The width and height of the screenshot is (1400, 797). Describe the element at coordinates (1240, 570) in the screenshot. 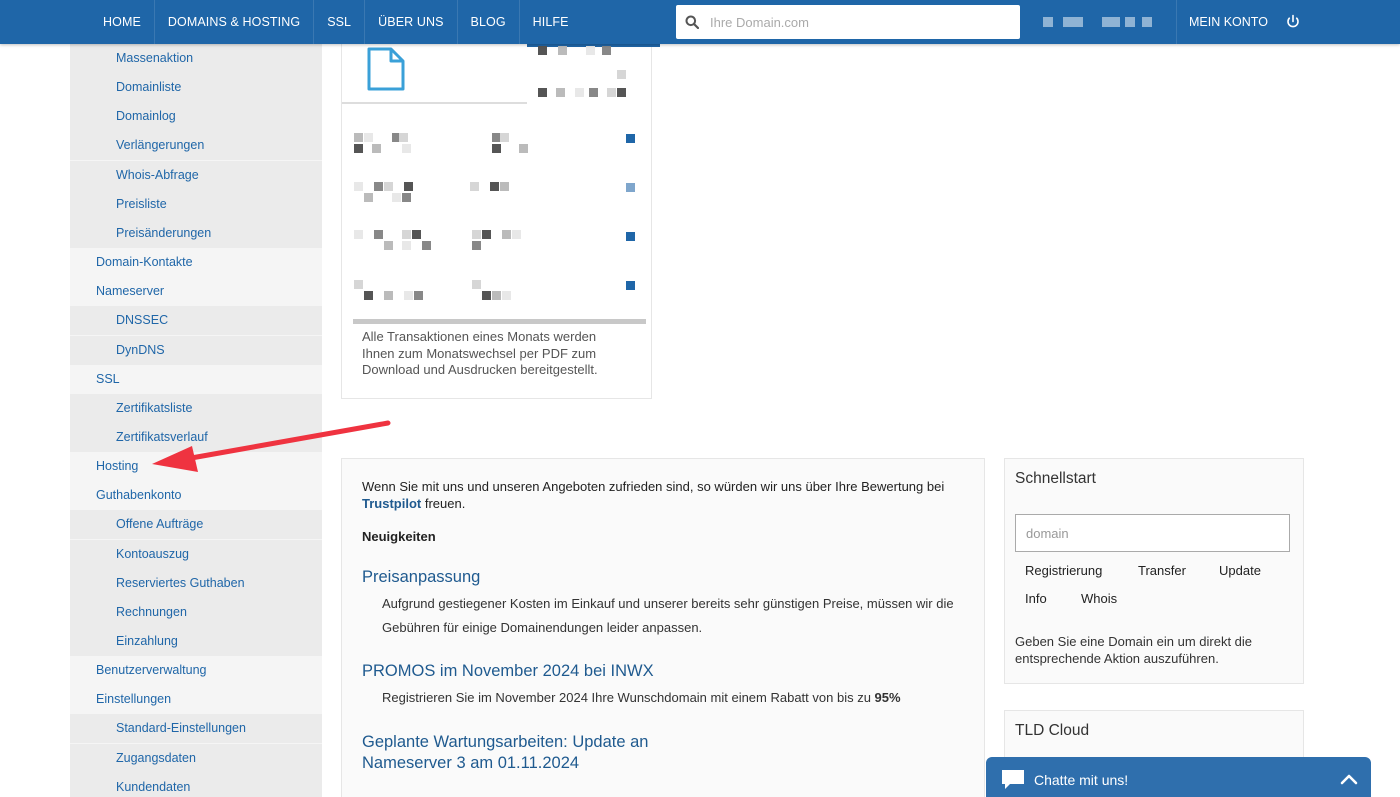

I see `action-update: Update` at that location.